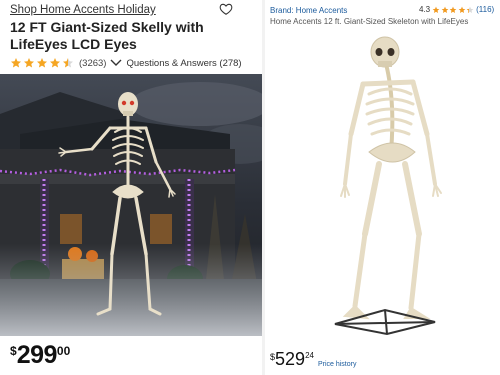  I want to click on price-currency: $, so click(13, 351).